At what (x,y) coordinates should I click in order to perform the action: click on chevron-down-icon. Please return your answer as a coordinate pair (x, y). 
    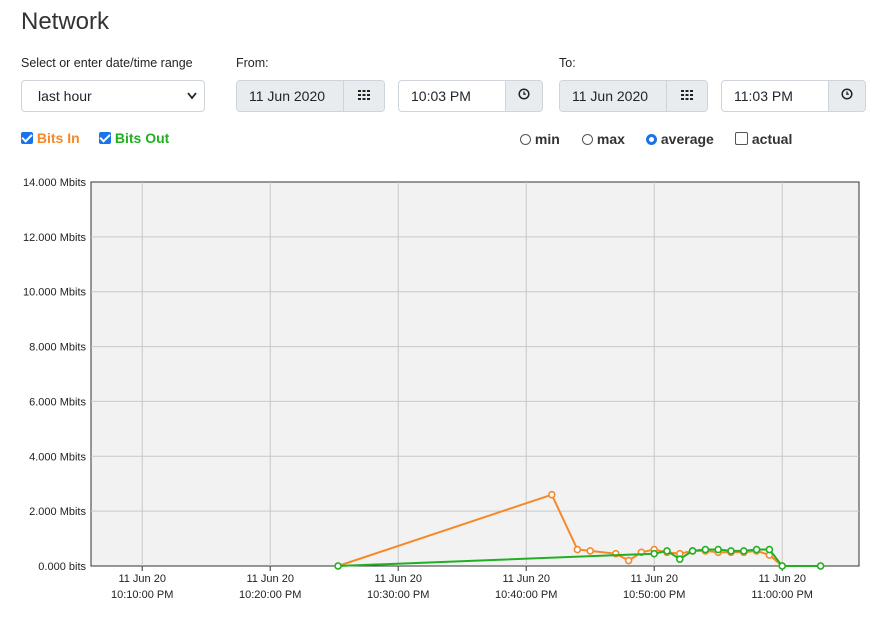
    Looking at the image, I should click on (192, 101).